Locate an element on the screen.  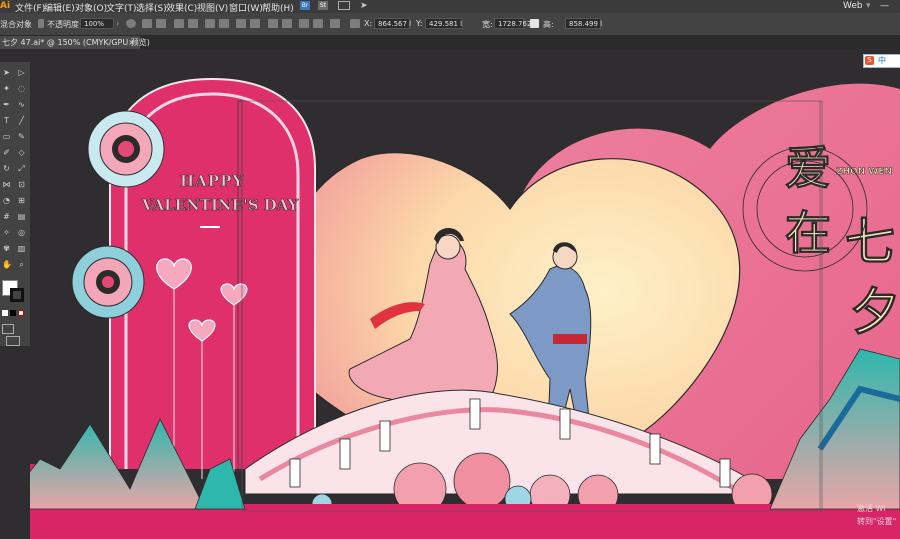
opacity-chevron-icon: › is located at coordinates (117, 23).